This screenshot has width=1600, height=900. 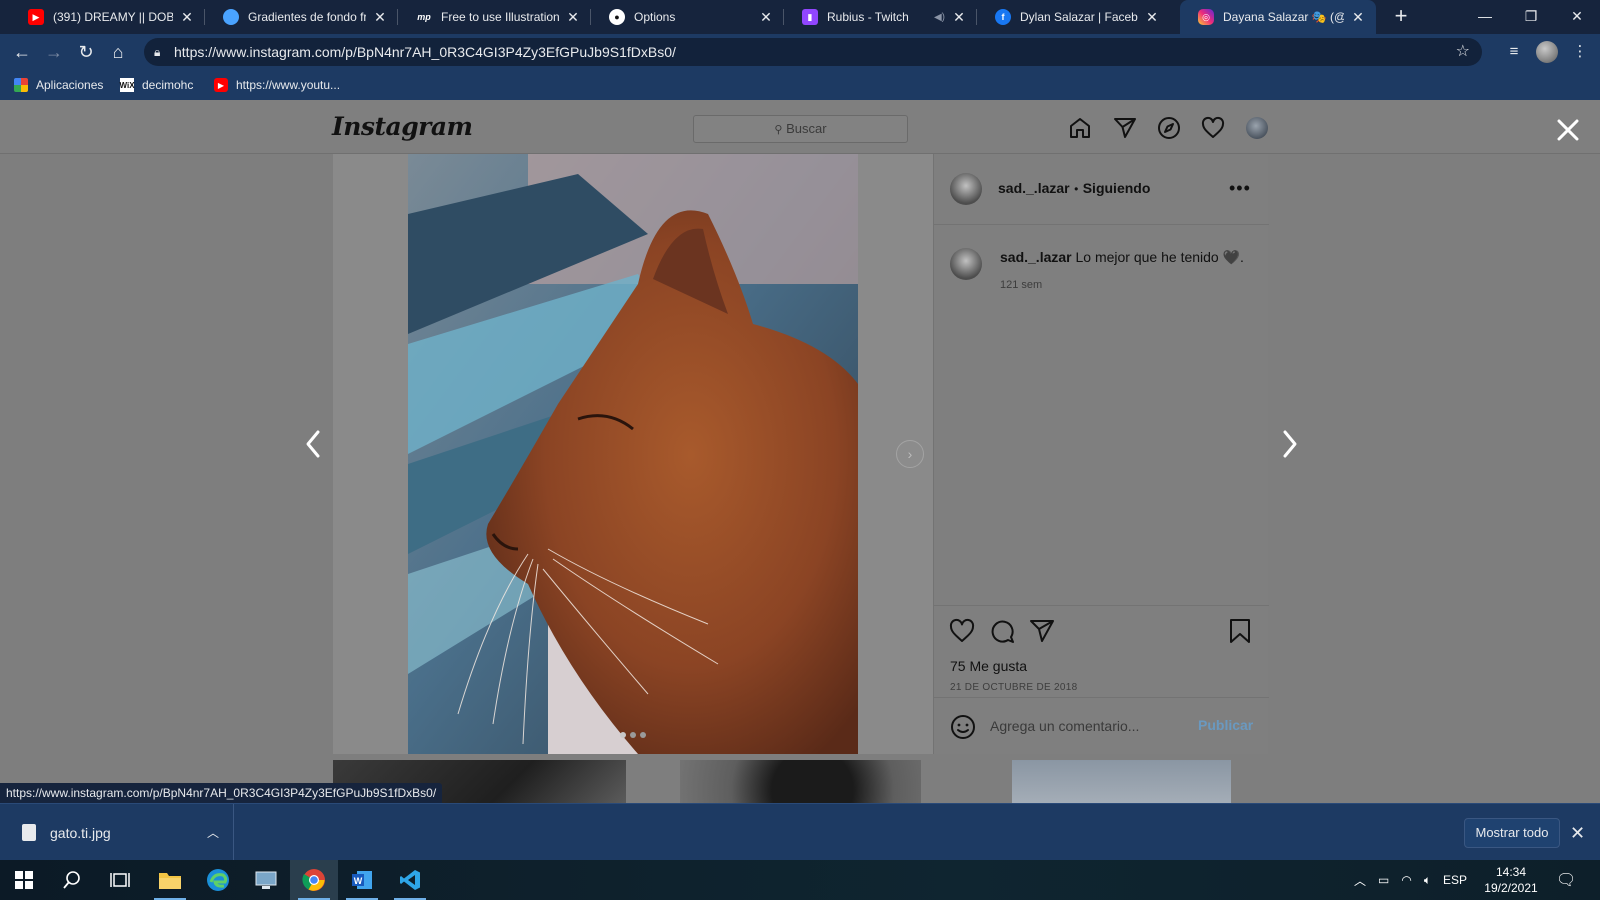 I want to click on direct-icon, so click(x=1125, y=128).